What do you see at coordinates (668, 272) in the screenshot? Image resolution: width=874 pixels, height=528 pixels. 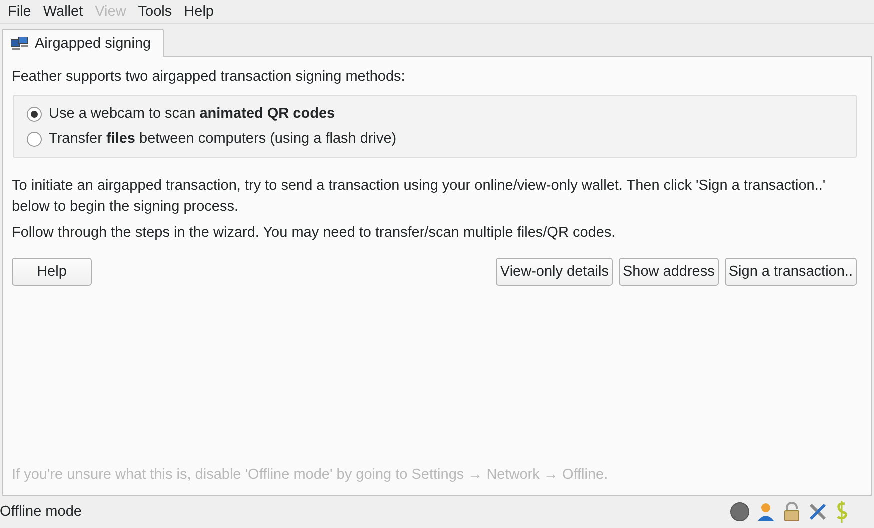 I see `action-button: Show address` at bounding box center [668, 272].